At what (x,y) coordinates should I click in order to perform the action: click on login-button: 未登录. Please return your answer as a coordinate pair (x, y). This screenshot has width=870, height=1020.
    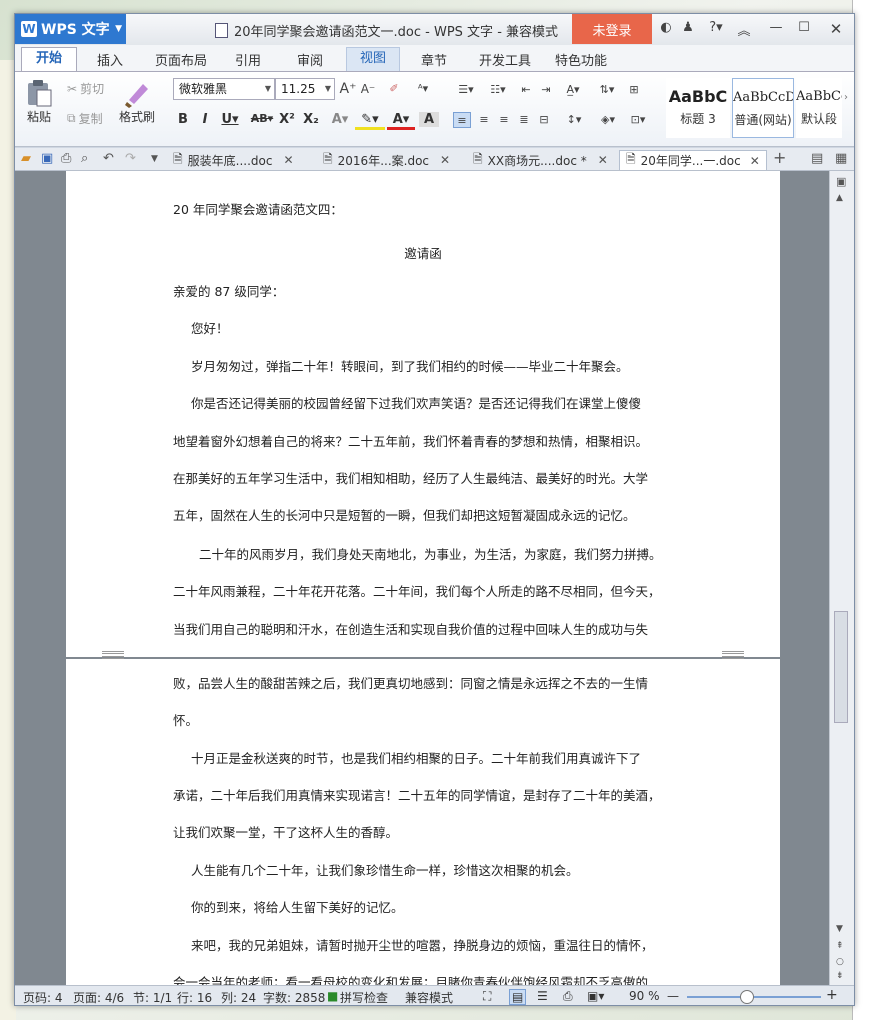
    Looking at the image, I should click on (612, 29).